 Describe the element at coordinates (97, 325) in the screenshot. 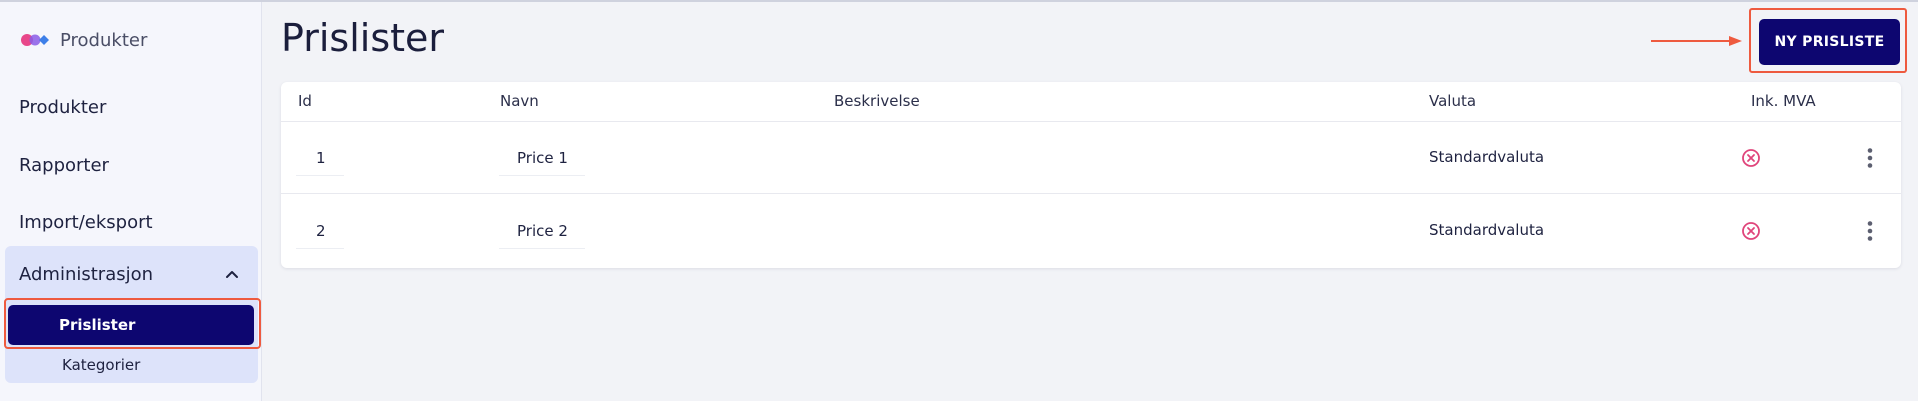

I see `sidebar-subitem-label: Prislister` at that location.